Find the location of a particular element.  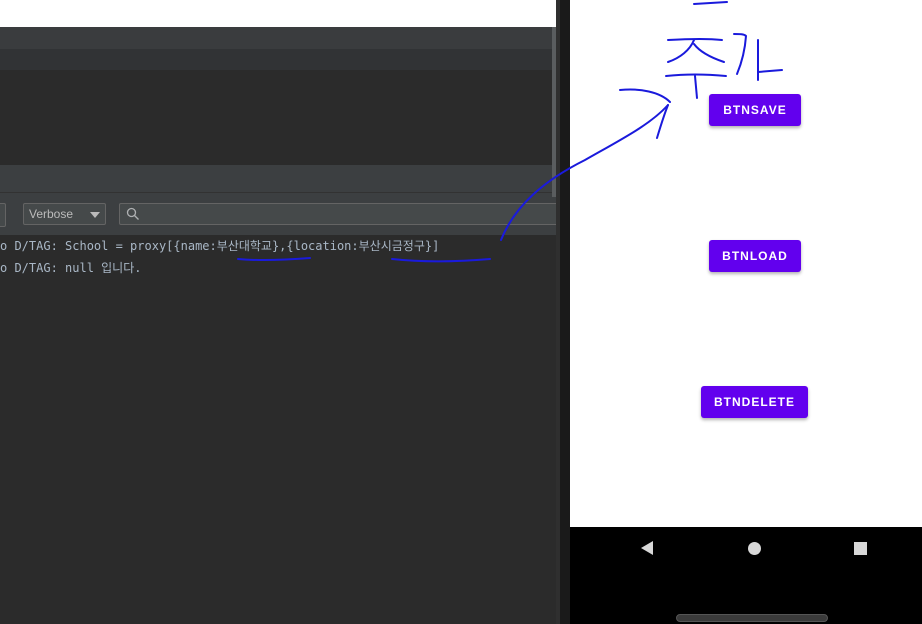

load-button: BTNLOAD is located at coordinates (755, 256).